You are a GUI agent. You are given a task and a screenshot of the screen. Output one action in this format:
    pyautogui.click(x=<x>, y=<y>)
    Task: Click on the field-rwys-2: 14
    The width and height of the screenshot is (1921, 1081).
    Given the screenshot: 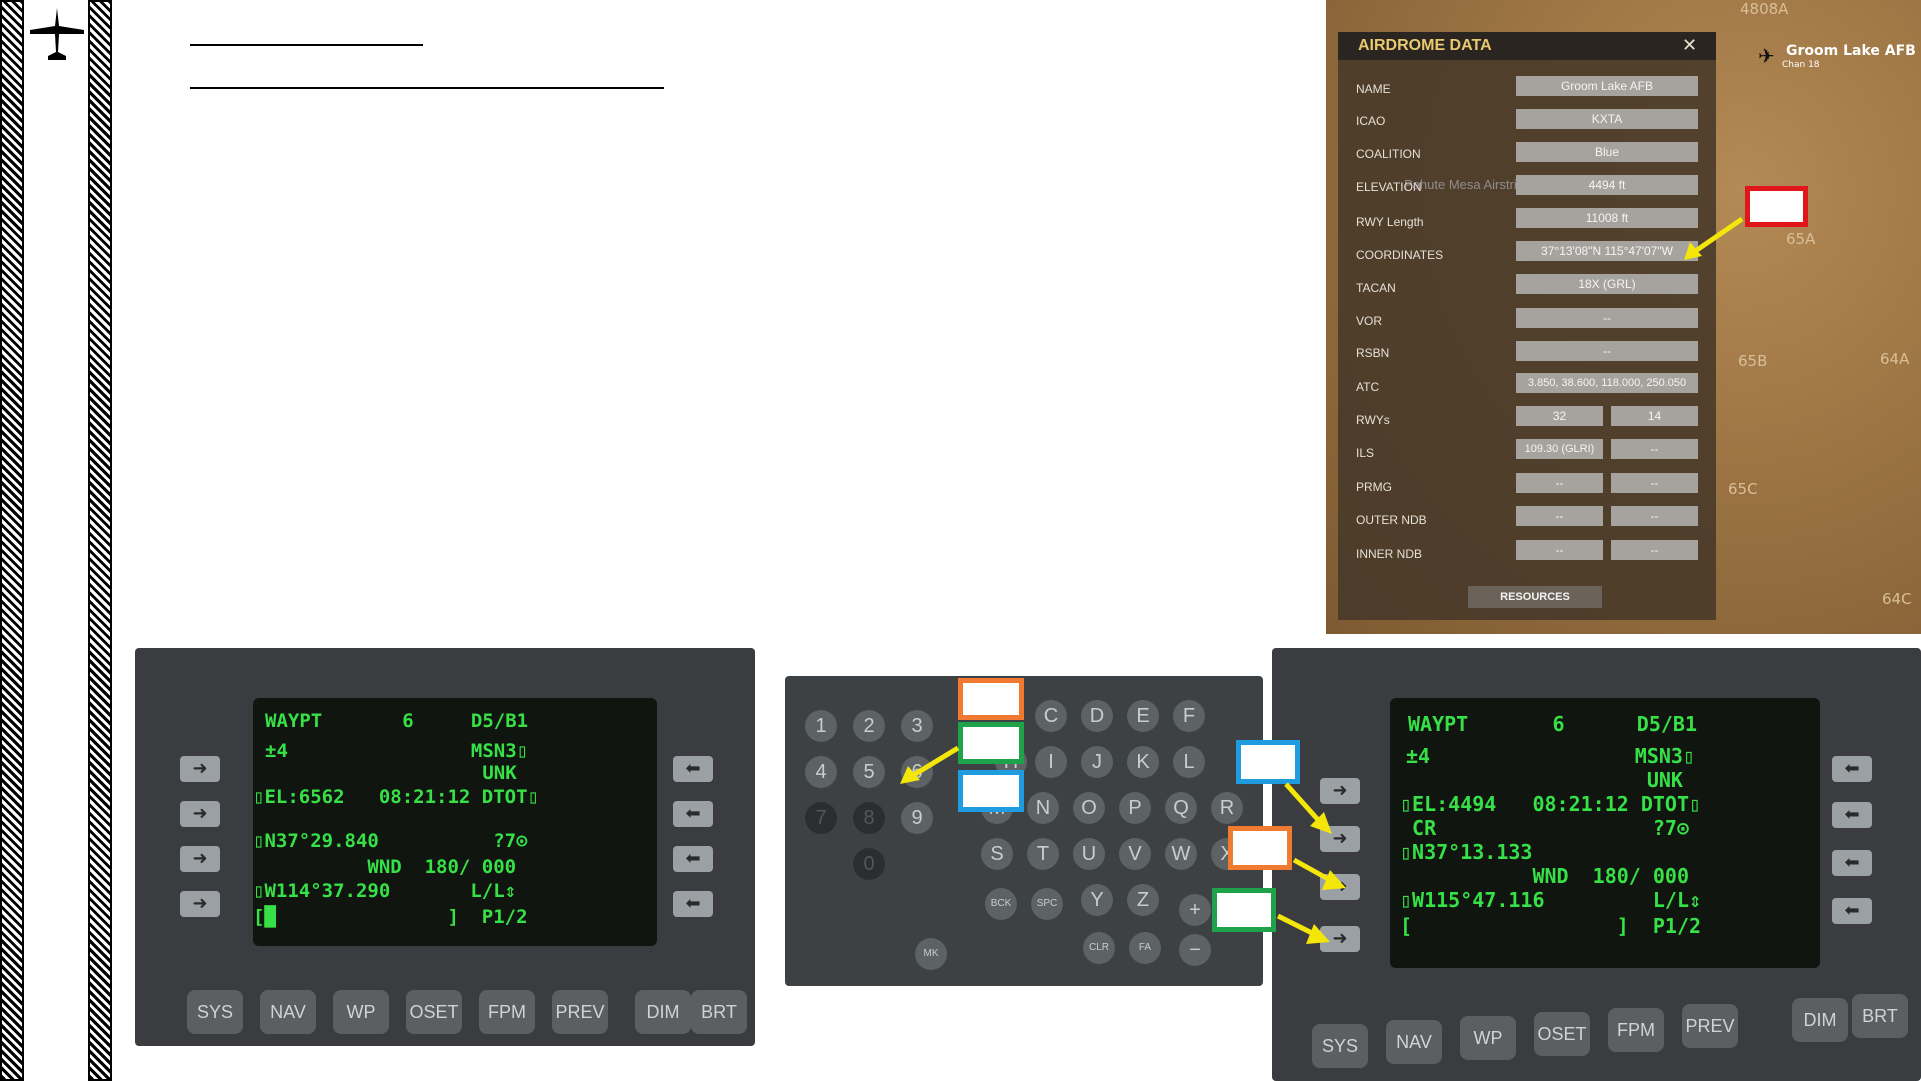 What is the action you would take?
    pyautogui.click(x=1654, y=416)
    